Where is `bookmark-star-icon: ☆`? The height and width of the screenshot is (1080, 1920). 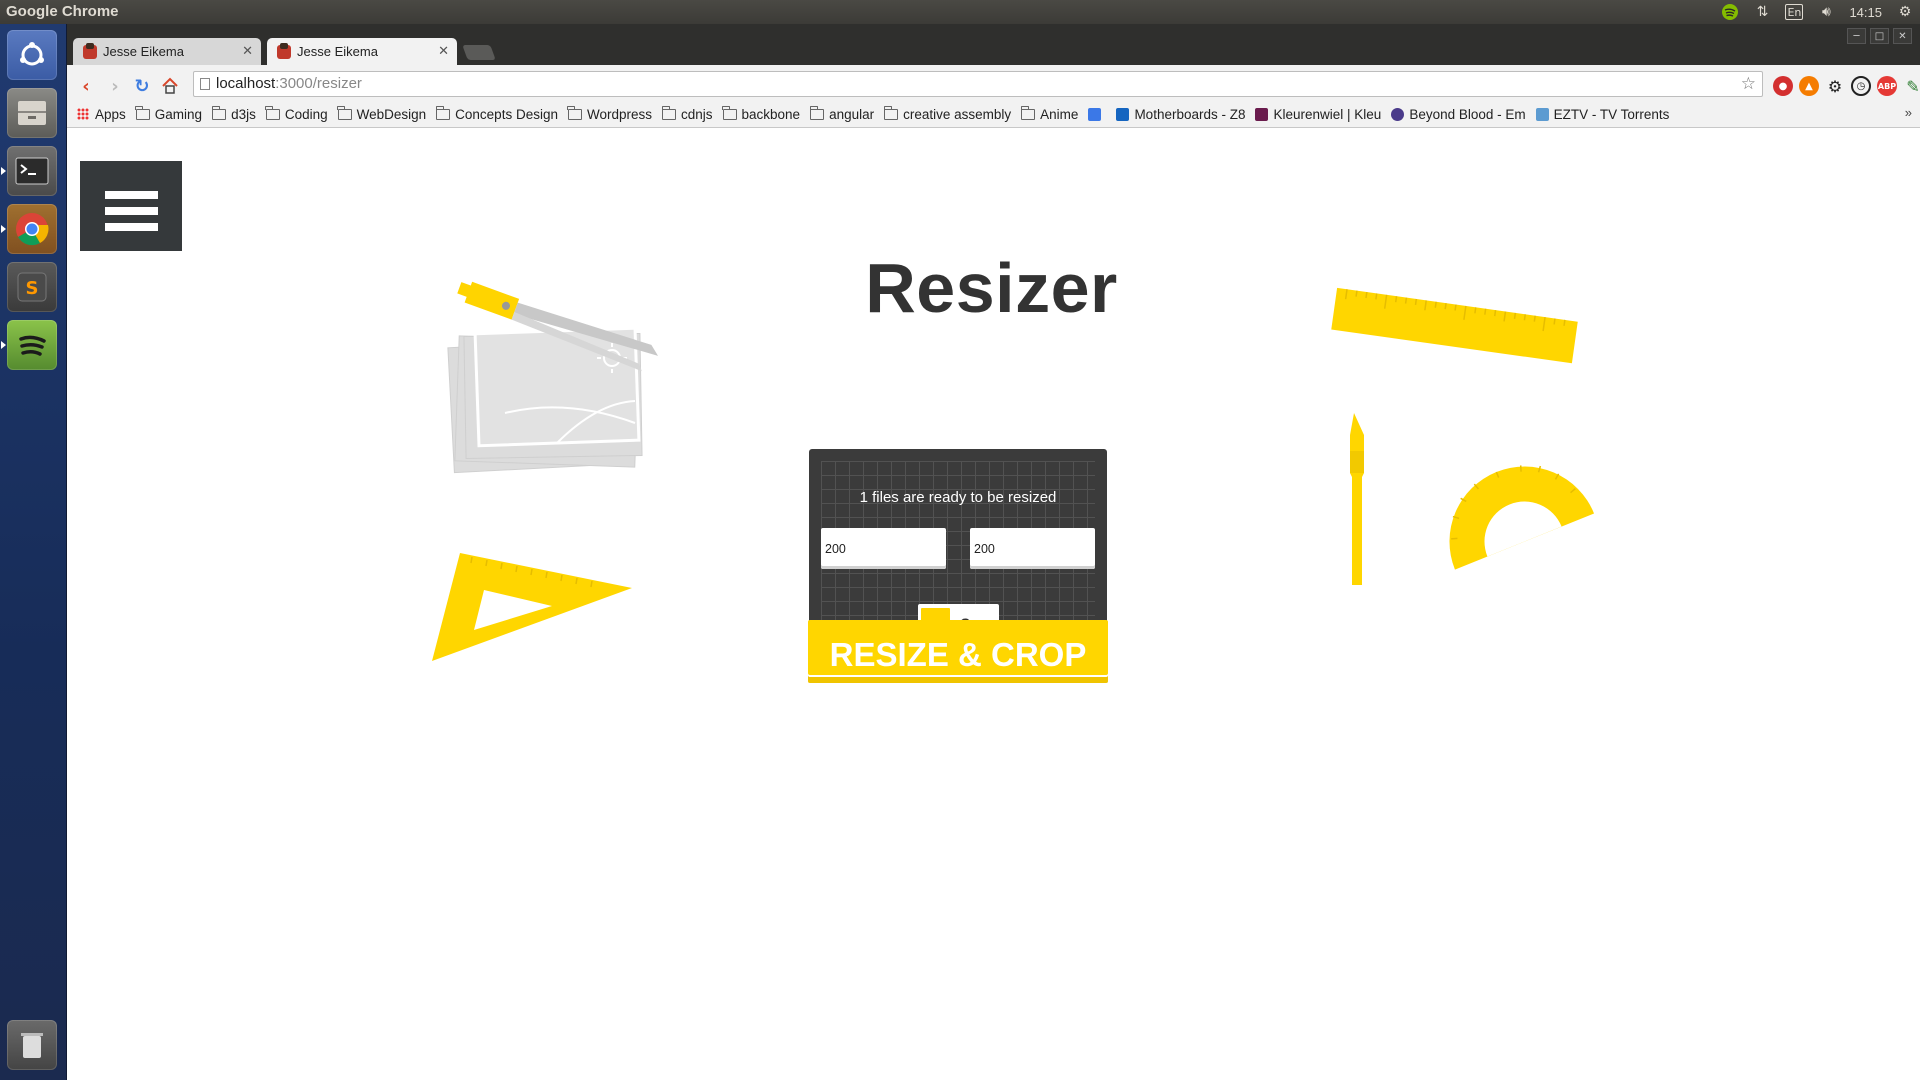
bookmark-star-icon: ☆ is located at coordinates (1748, 84).